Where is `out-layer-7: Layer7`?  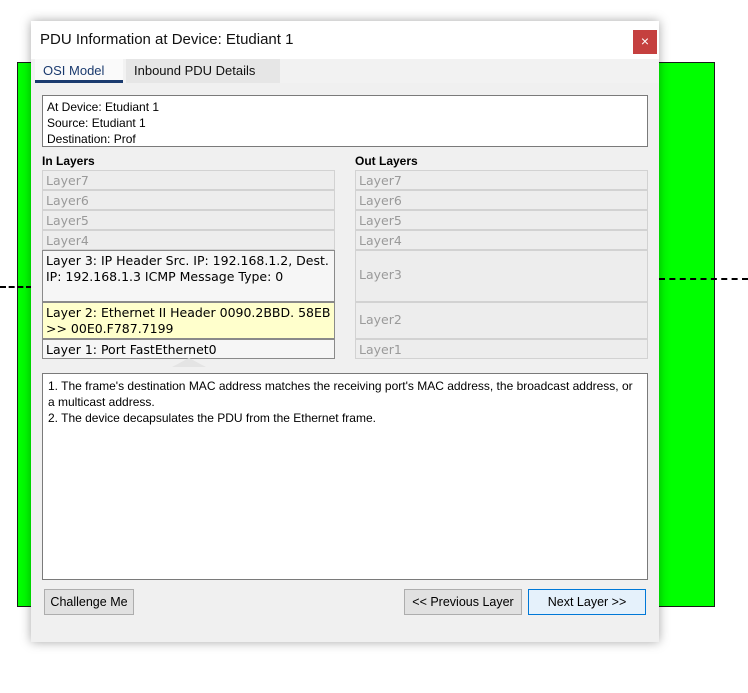 out-layer-7: Layer7 is located at coordinates (501, 180).